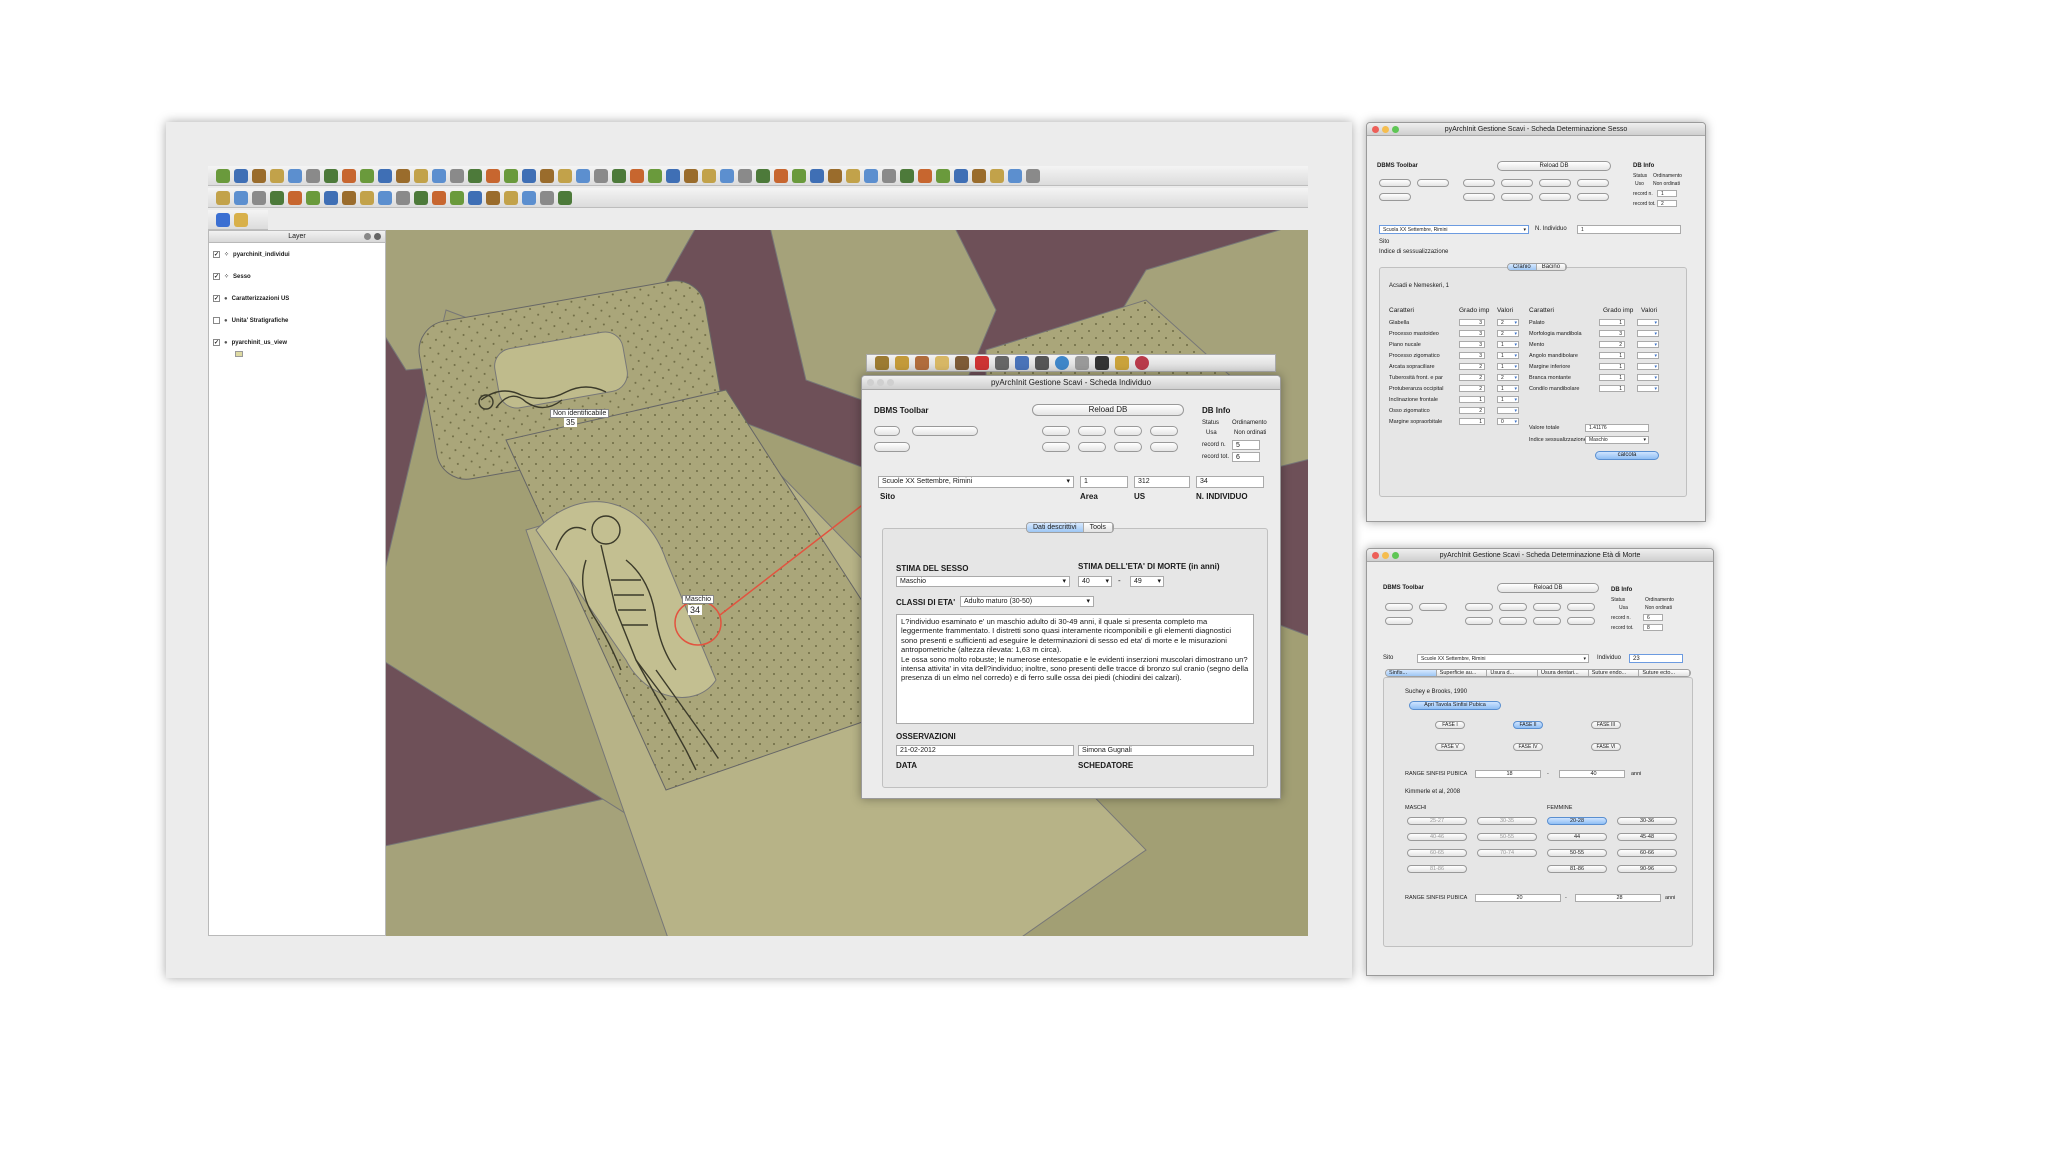 The height and width of the screenshot is (1152, 2048). What do you see at coordinates (1508, 377) in the screenshot?
I see `valore-spinbox: 2 ▾` at bounding box center [1508, 377].